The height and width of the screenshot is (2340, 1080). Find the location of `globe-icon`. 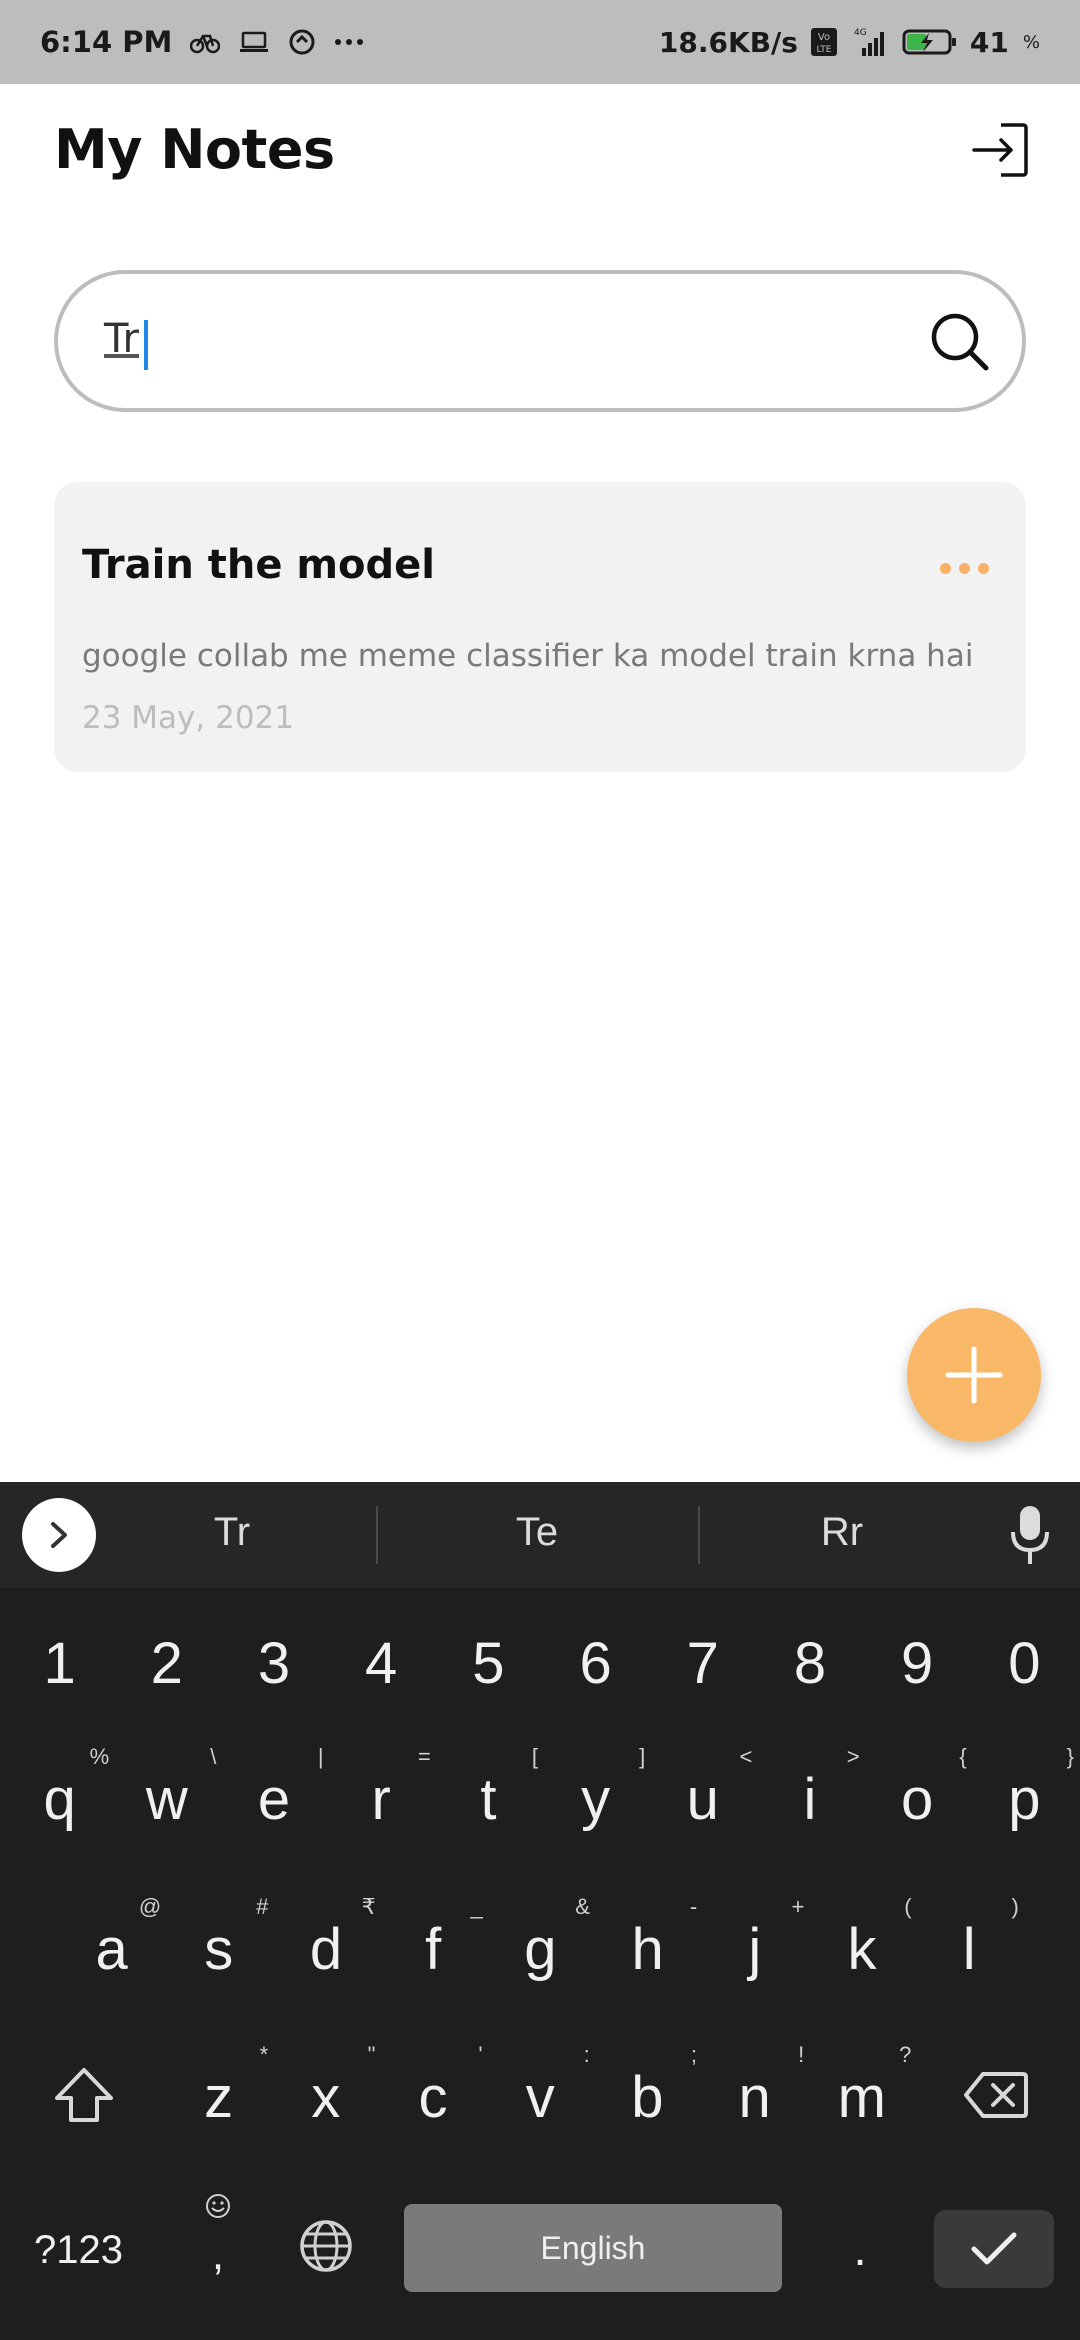

globe-icon is located at coordinates (326, 2246).